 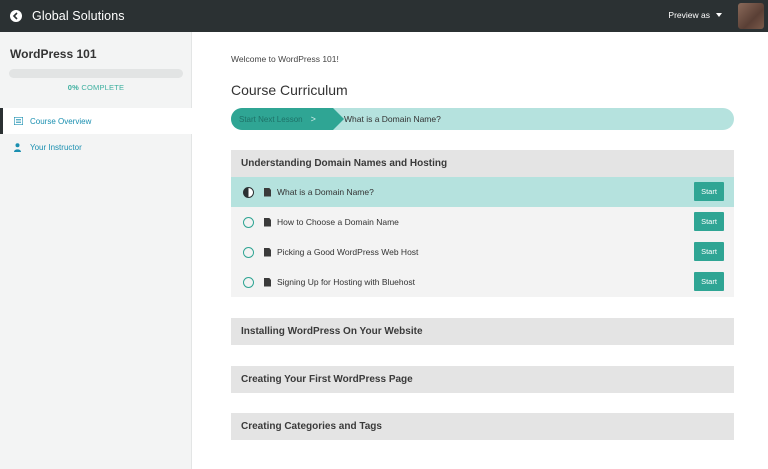 What do you see at coordinates (96, 73) in the screenshot?
I see `progress-bar` at bounding box center [96, 73].